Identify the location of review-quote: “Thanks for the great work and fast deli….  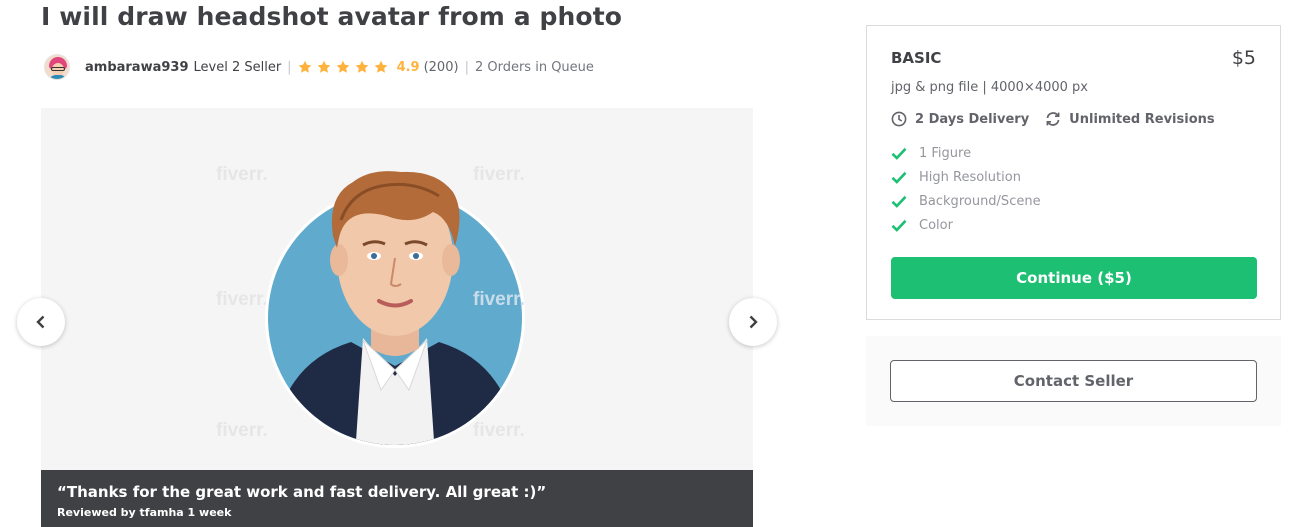
(302, 492).